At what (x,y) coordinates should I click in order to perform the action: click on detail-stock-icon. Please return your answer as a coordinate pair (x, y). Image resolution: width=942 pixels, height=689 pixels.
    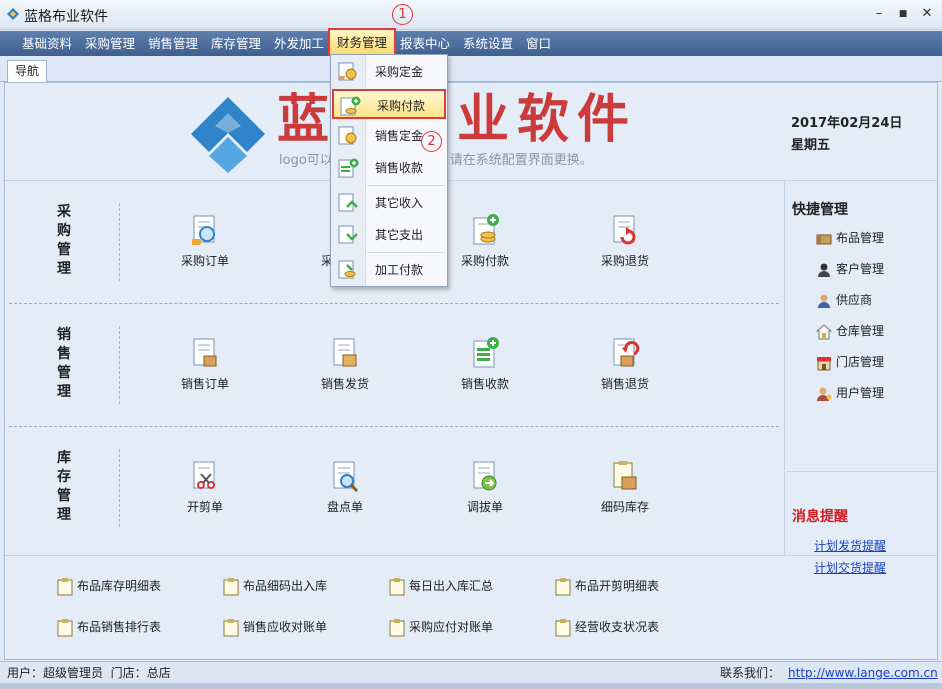
    Looking at the image, I should click on (625, 475).